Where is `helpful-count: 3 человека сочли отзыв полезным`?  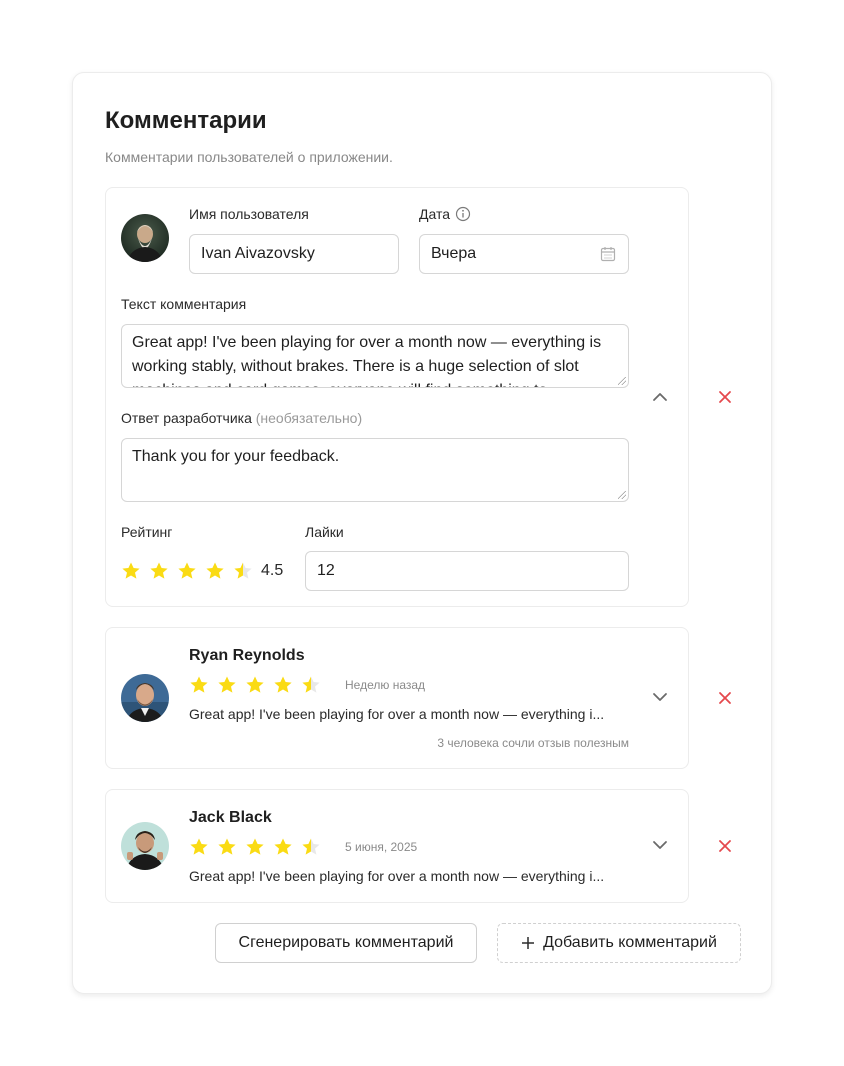 helpful-count: 3 человека сочли отзыв полезным is located at coordinates (533, 743).